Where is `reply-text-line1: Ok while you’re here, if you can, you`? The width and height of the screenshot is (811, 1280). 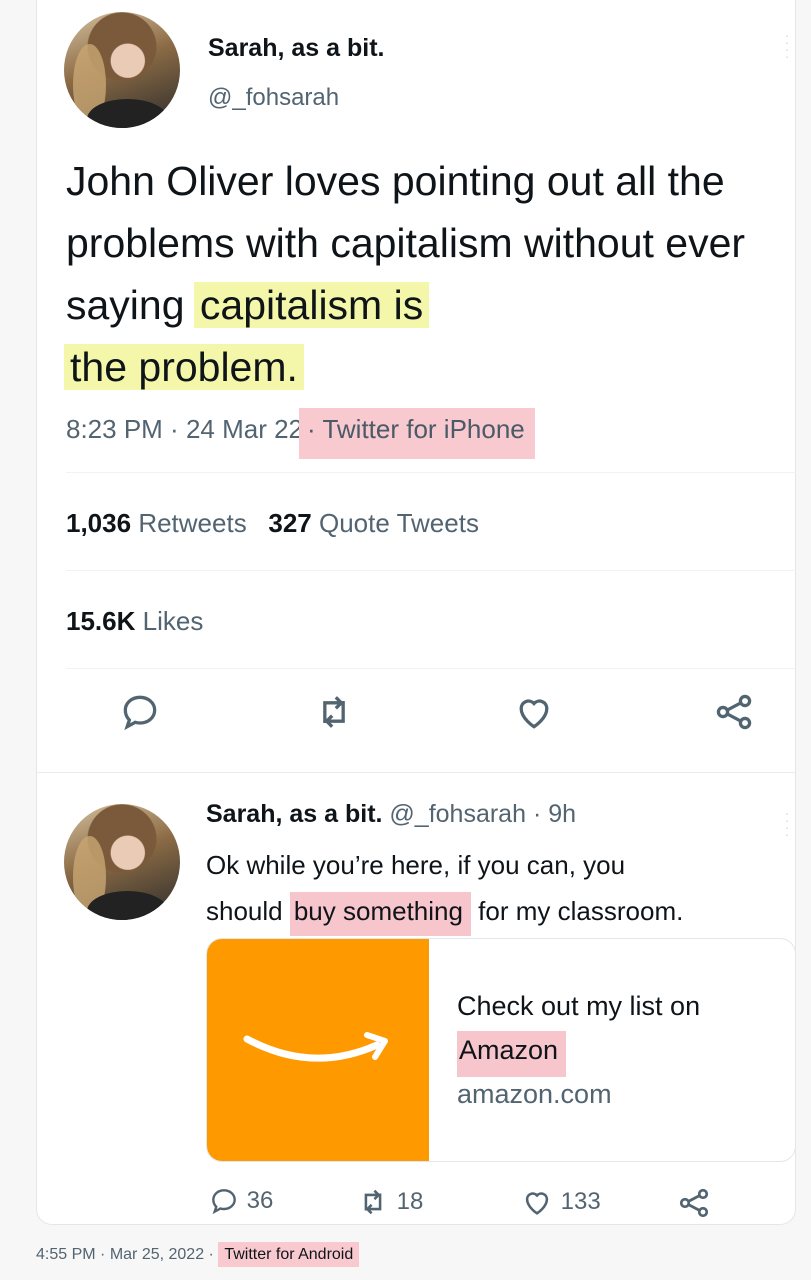 reply-text-line1: Ok while you’re here, if you can, you is located at coordinates (416, 865).